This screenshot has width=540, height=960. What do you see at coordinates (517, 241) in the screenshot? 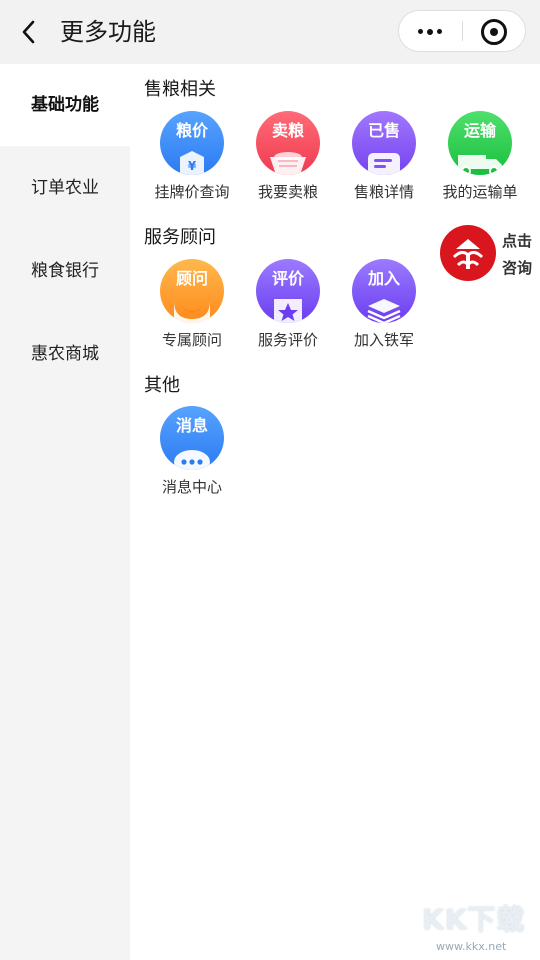
I see `consult-label-line1: 点击` at bounding box center [517, 241].